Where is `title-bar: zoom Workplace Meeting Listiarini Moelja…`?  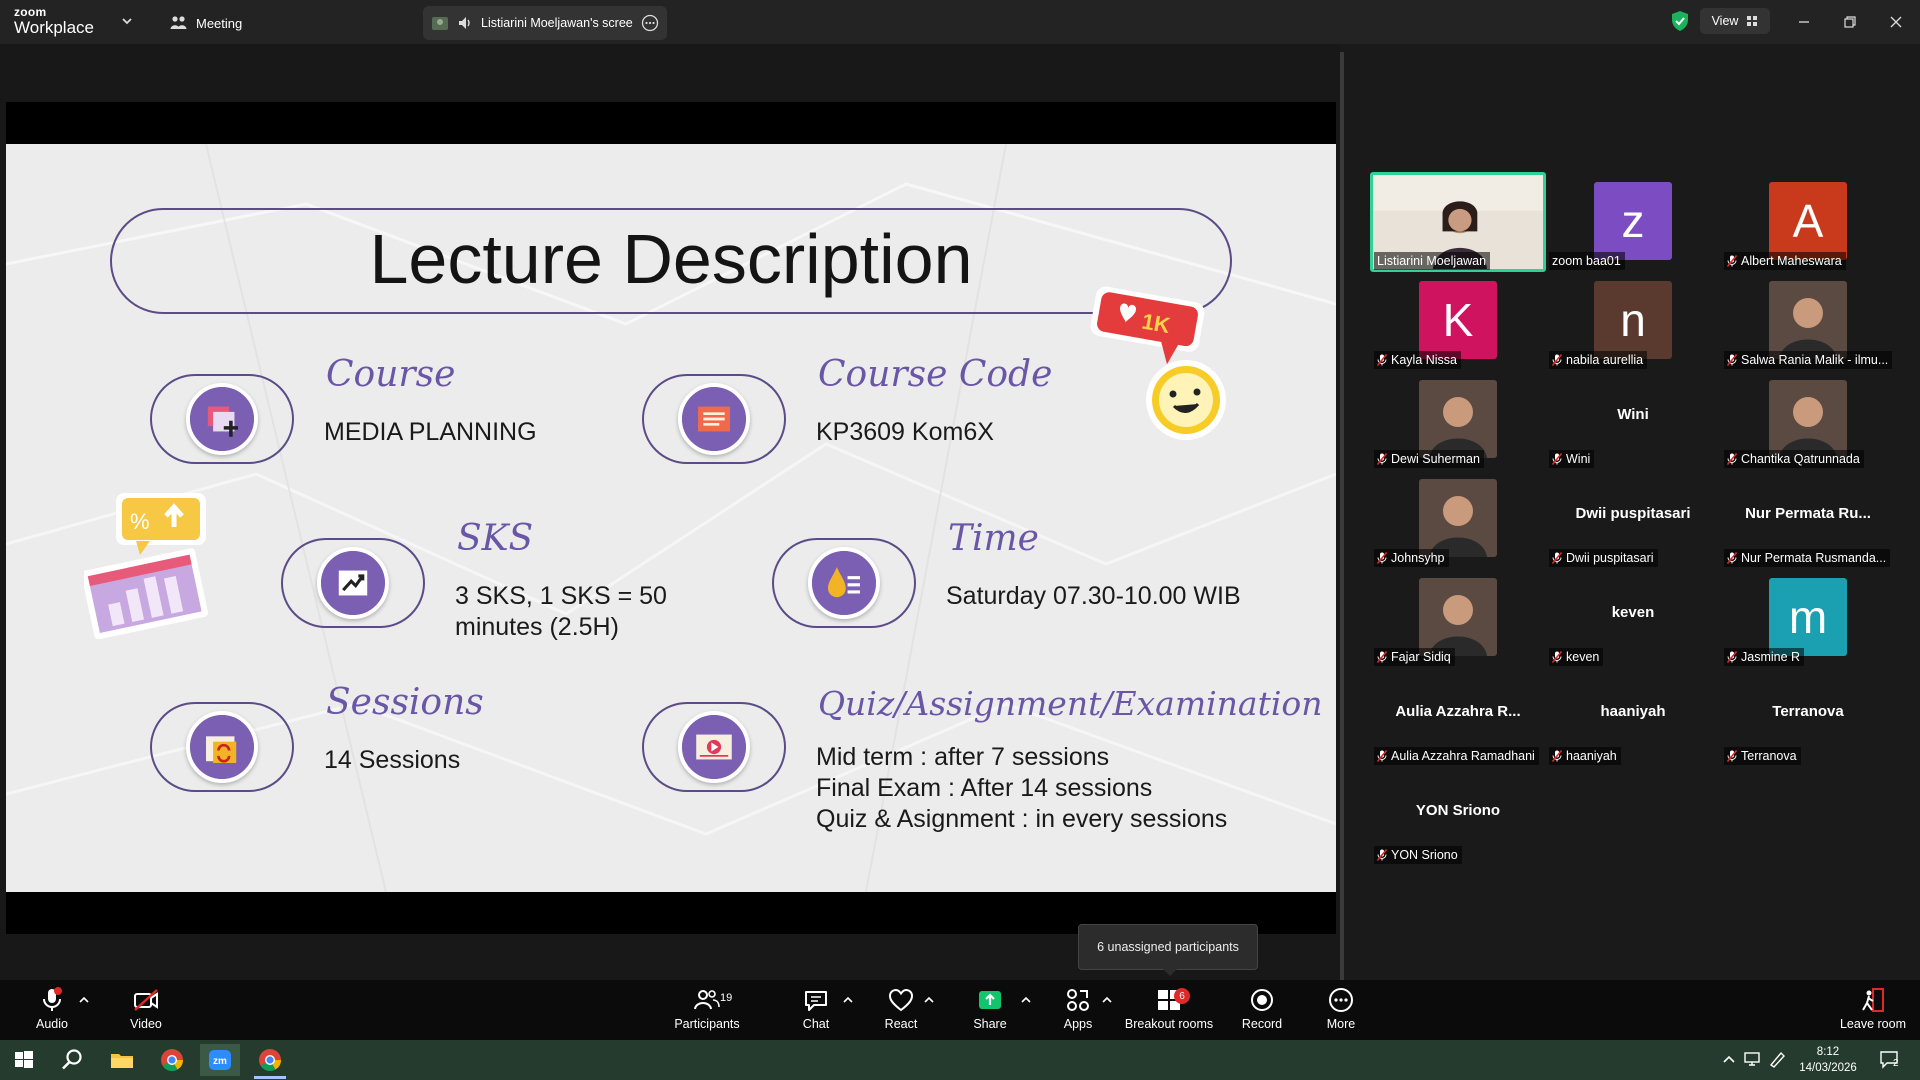 title-bar: zoom Workplace Meeting Listiarini Moelja… is located at coordinates (960, 22).